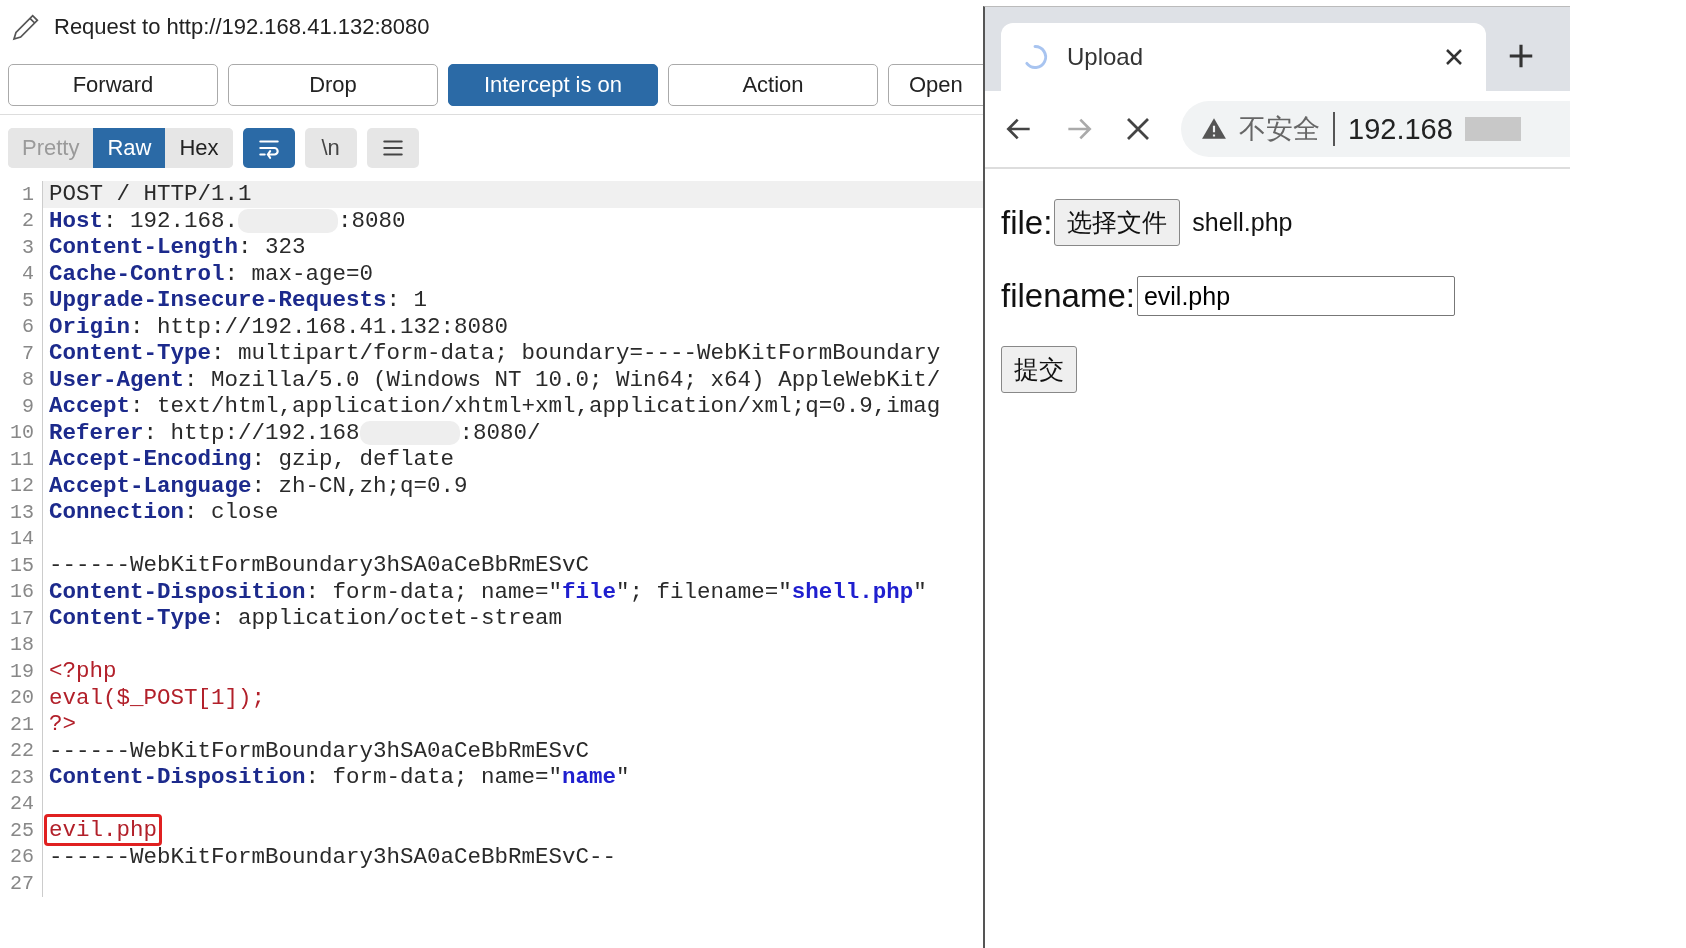 The width and height of the screenshot is (1686, 948). What do you see at coordinates (553, 85) in the screenshot?
I see `toolbar-button: Intercept is on` at bounding box center [553, 85].